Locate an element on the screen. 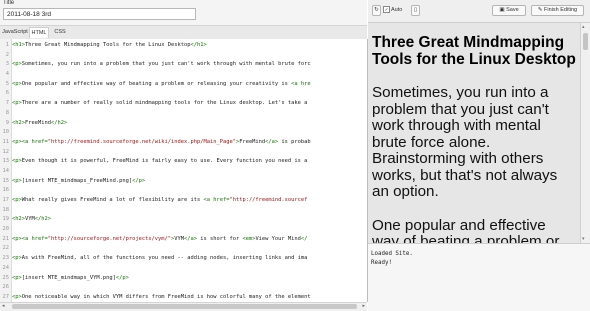  html-tag-token: <a href= is located at coordinates (216, 200).